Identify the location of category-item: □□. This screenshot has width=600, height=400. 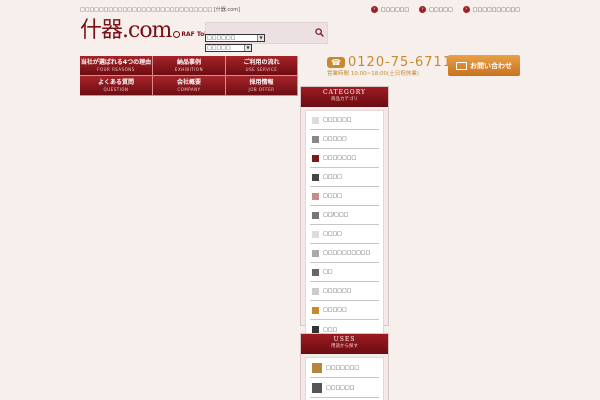
(344, 272).